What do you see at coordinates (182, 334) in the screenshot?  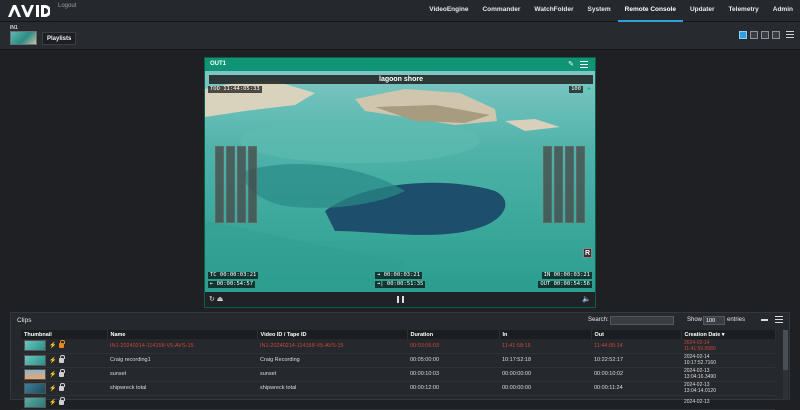 I see `col-name: Name` at bounding box center [182, 334].